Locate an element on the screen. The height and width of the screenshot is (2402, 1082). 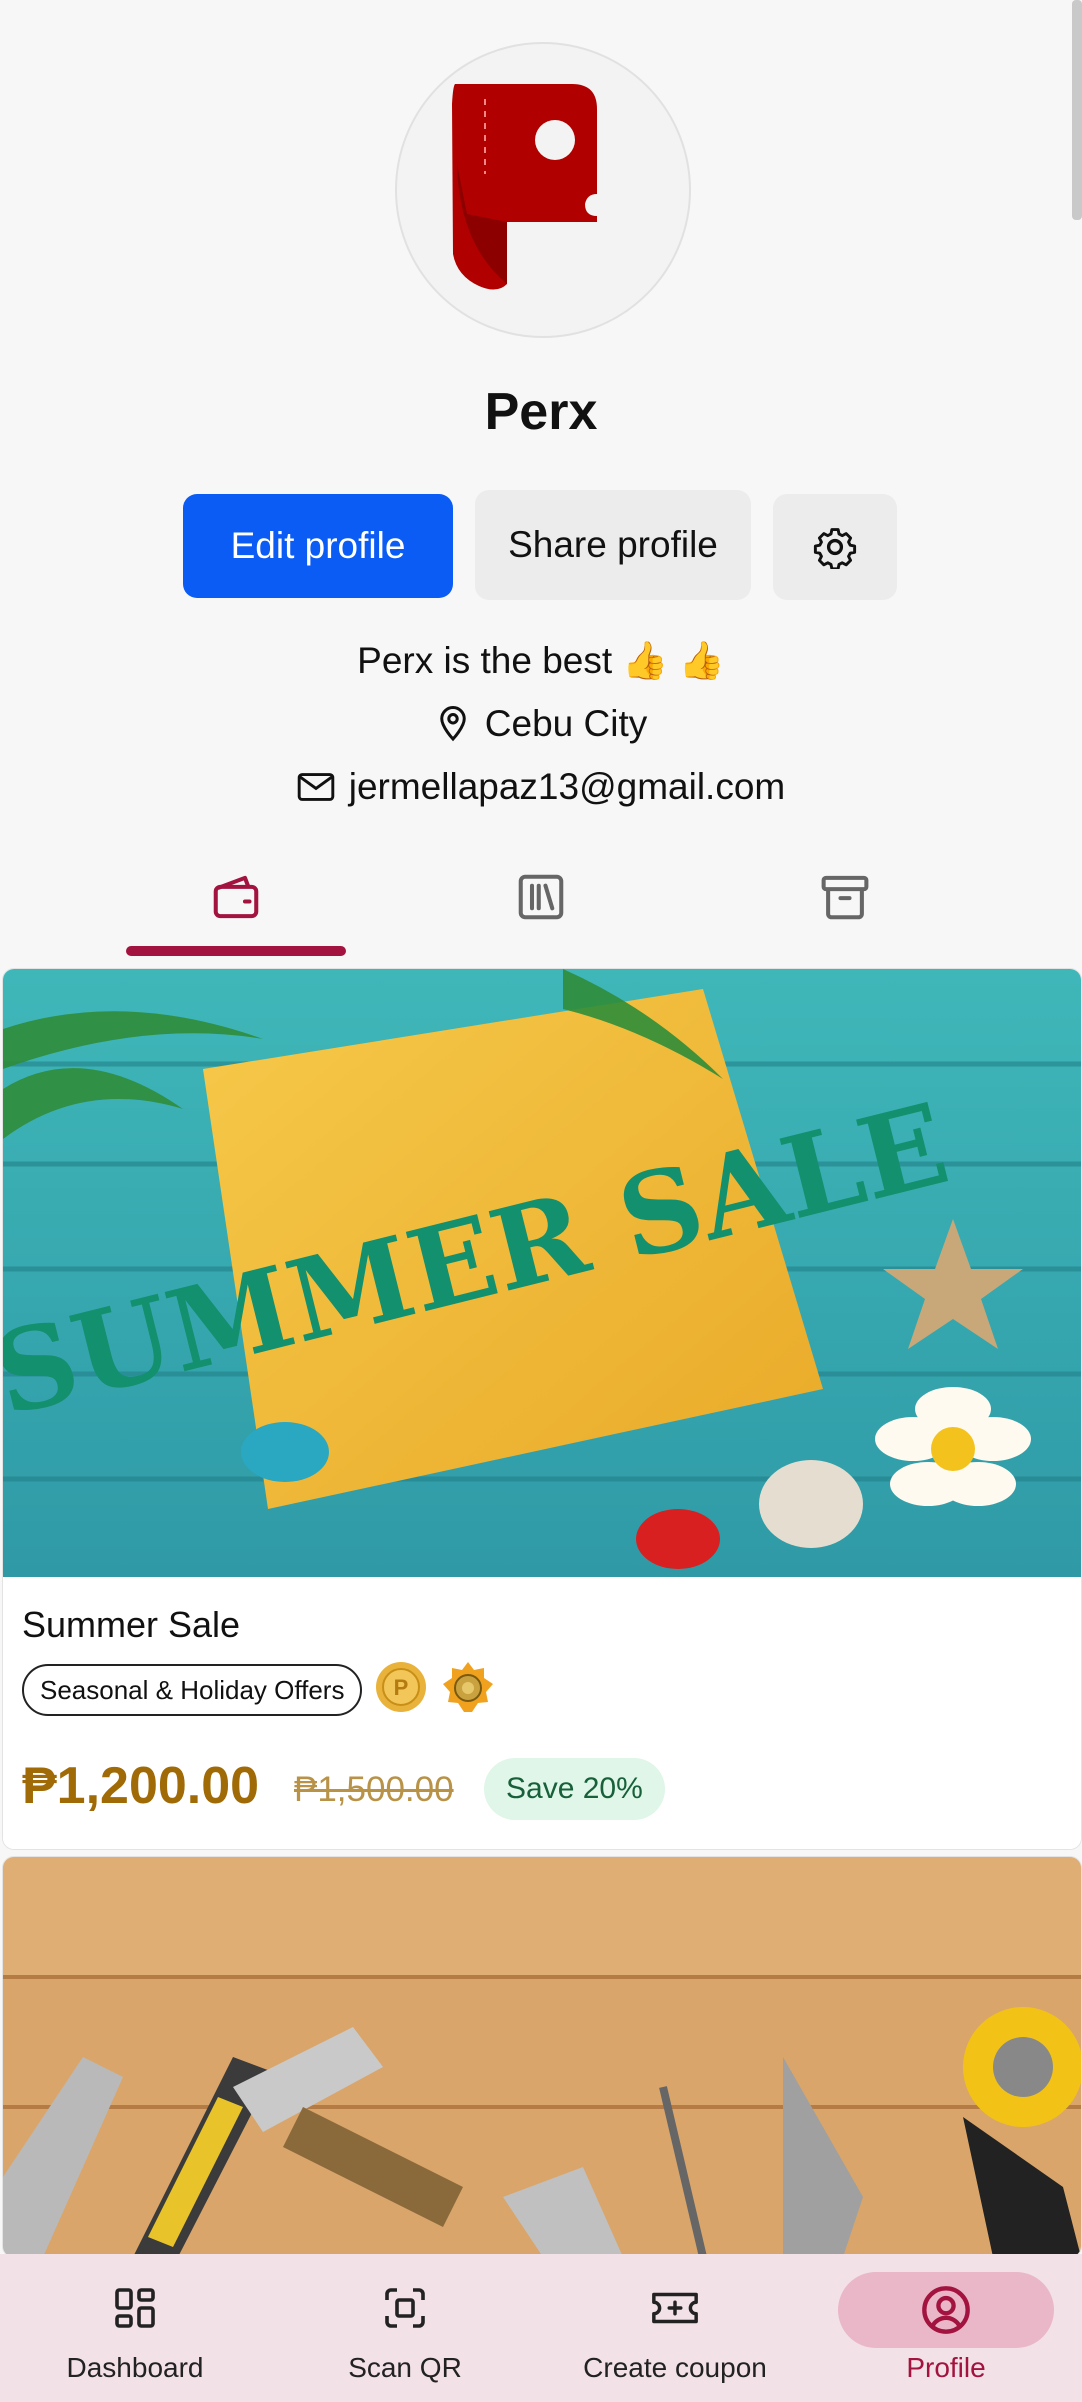
bio-text: Perx is the best 👍 👍 is located at coordinates (541, 660).